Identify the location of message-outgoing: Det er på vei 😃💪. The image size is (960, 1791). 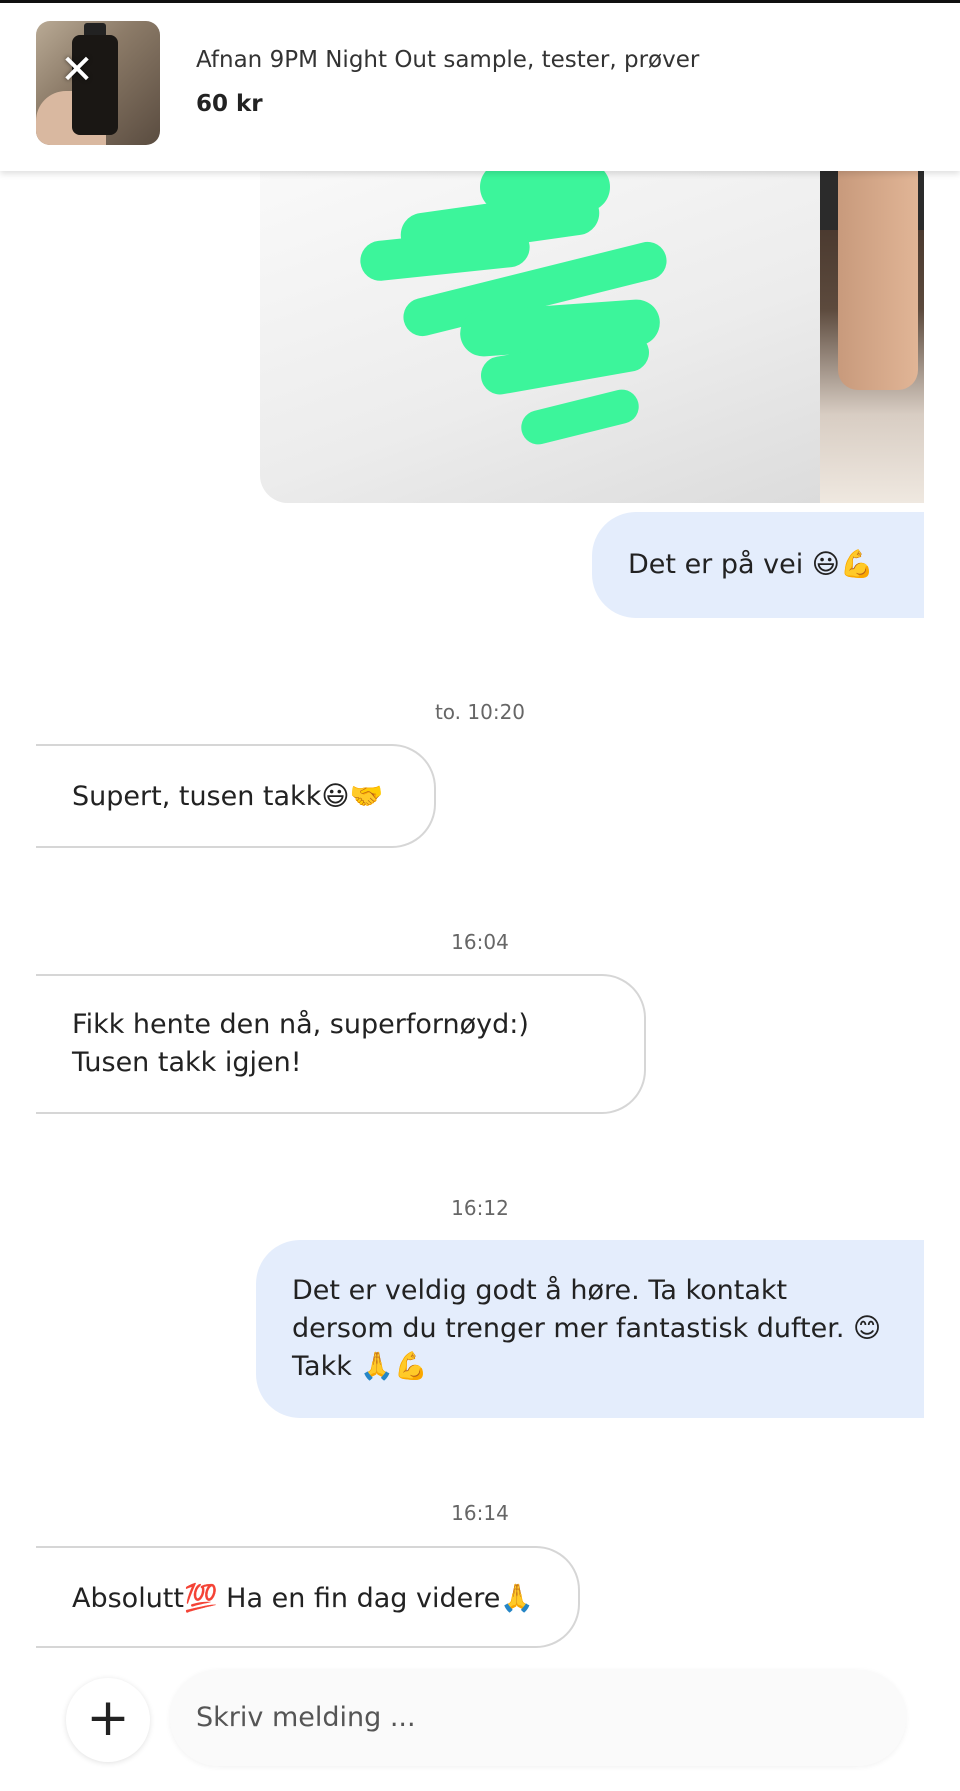
(758, 565).